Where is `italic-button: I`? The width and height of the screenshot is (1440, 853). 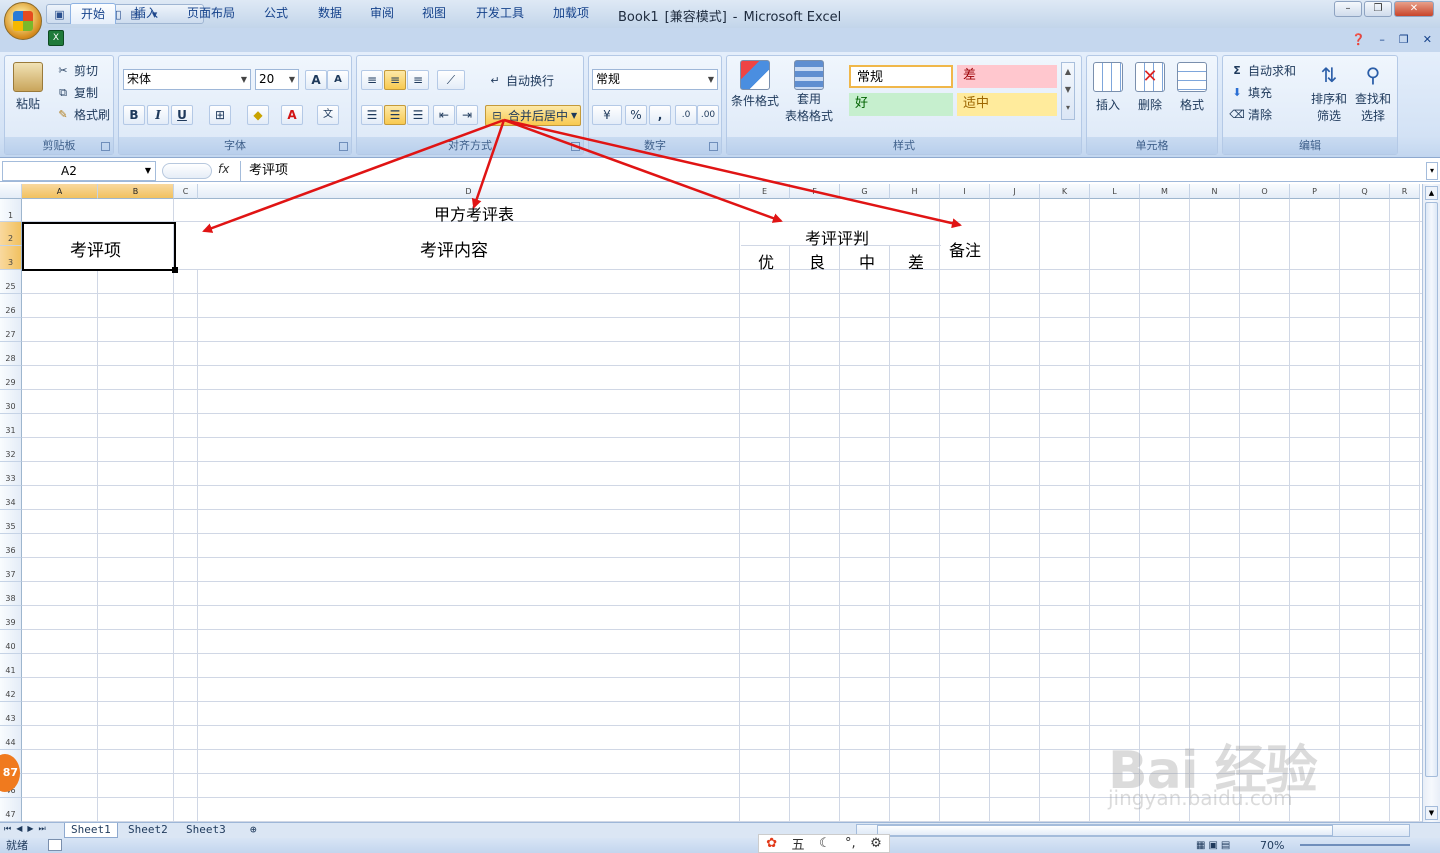
italic-button: I is located at coordinates (158, 115).